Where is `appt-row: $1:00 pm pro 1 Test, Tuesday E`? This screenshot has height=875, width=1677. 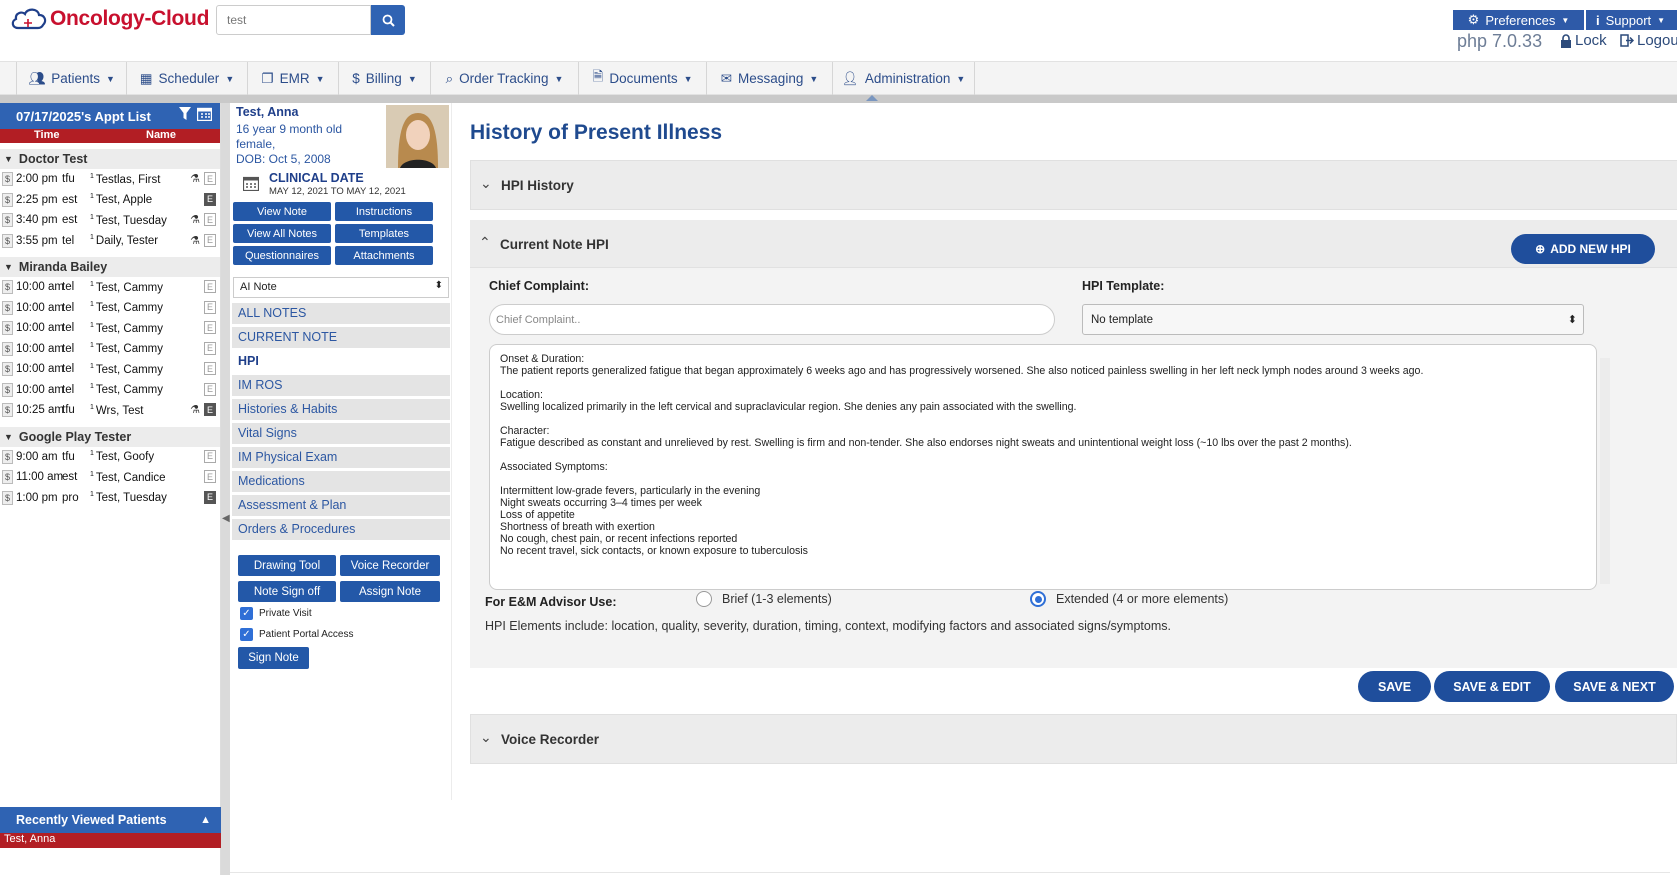
appt-row: $1:00 pm pro 1 Test, Tuesday E is located at coordinates (110, 498).